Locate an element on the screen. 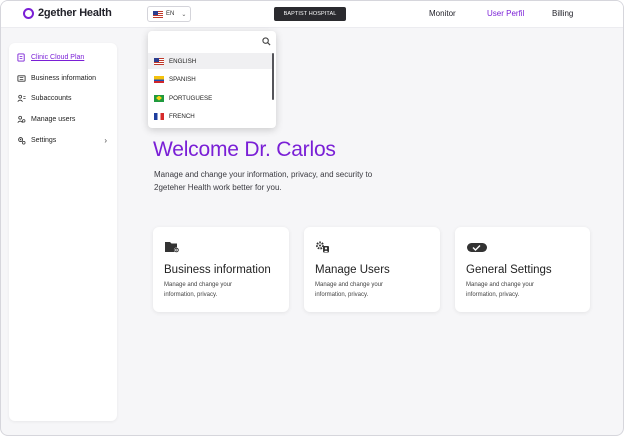 This screenshot has width=624, height=436. language-option-label: ENGLISH is located at coordinates (183, 61).